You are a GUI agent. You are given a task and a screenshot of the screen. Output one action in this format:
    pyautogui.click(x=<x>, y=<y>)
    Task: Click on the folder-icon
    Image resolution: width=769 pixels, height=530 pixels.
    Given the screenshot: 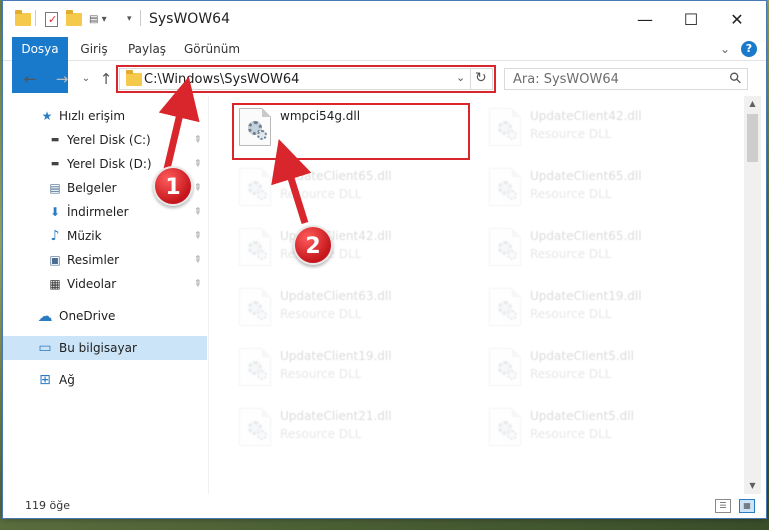 What is the action you would take?
    pyautogui.click(x=23, y=18)
    